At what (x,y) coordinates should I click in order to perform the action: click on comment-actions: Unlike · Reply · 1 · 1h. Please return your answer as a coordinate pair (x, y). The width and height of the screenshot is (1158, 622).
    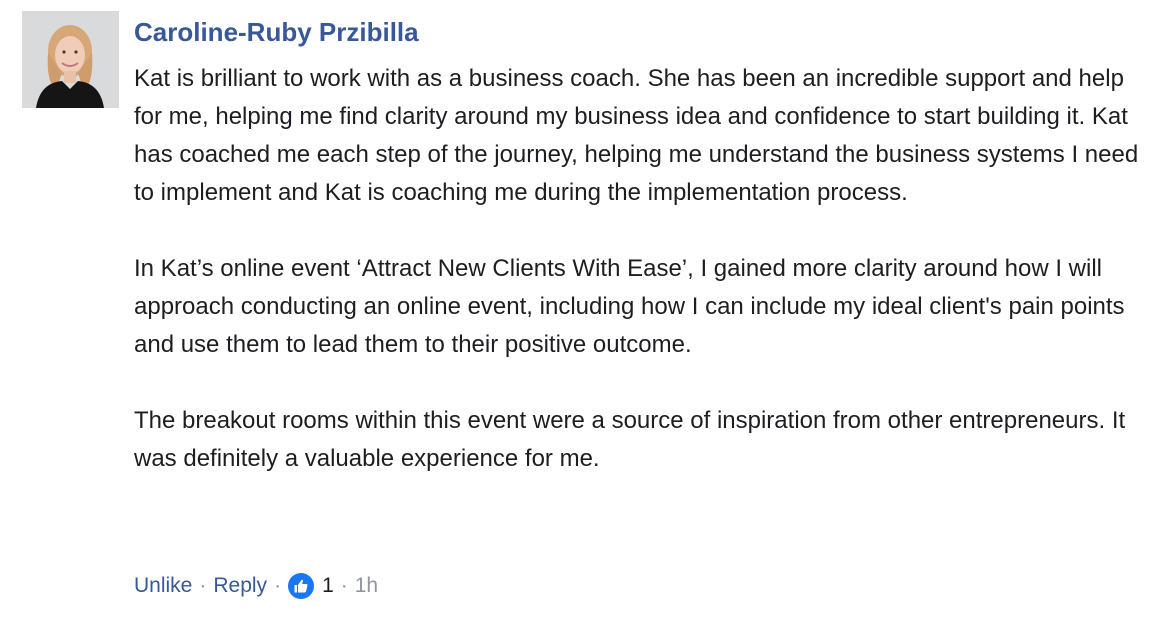
    Looking at the image, I should click on (256, 586).